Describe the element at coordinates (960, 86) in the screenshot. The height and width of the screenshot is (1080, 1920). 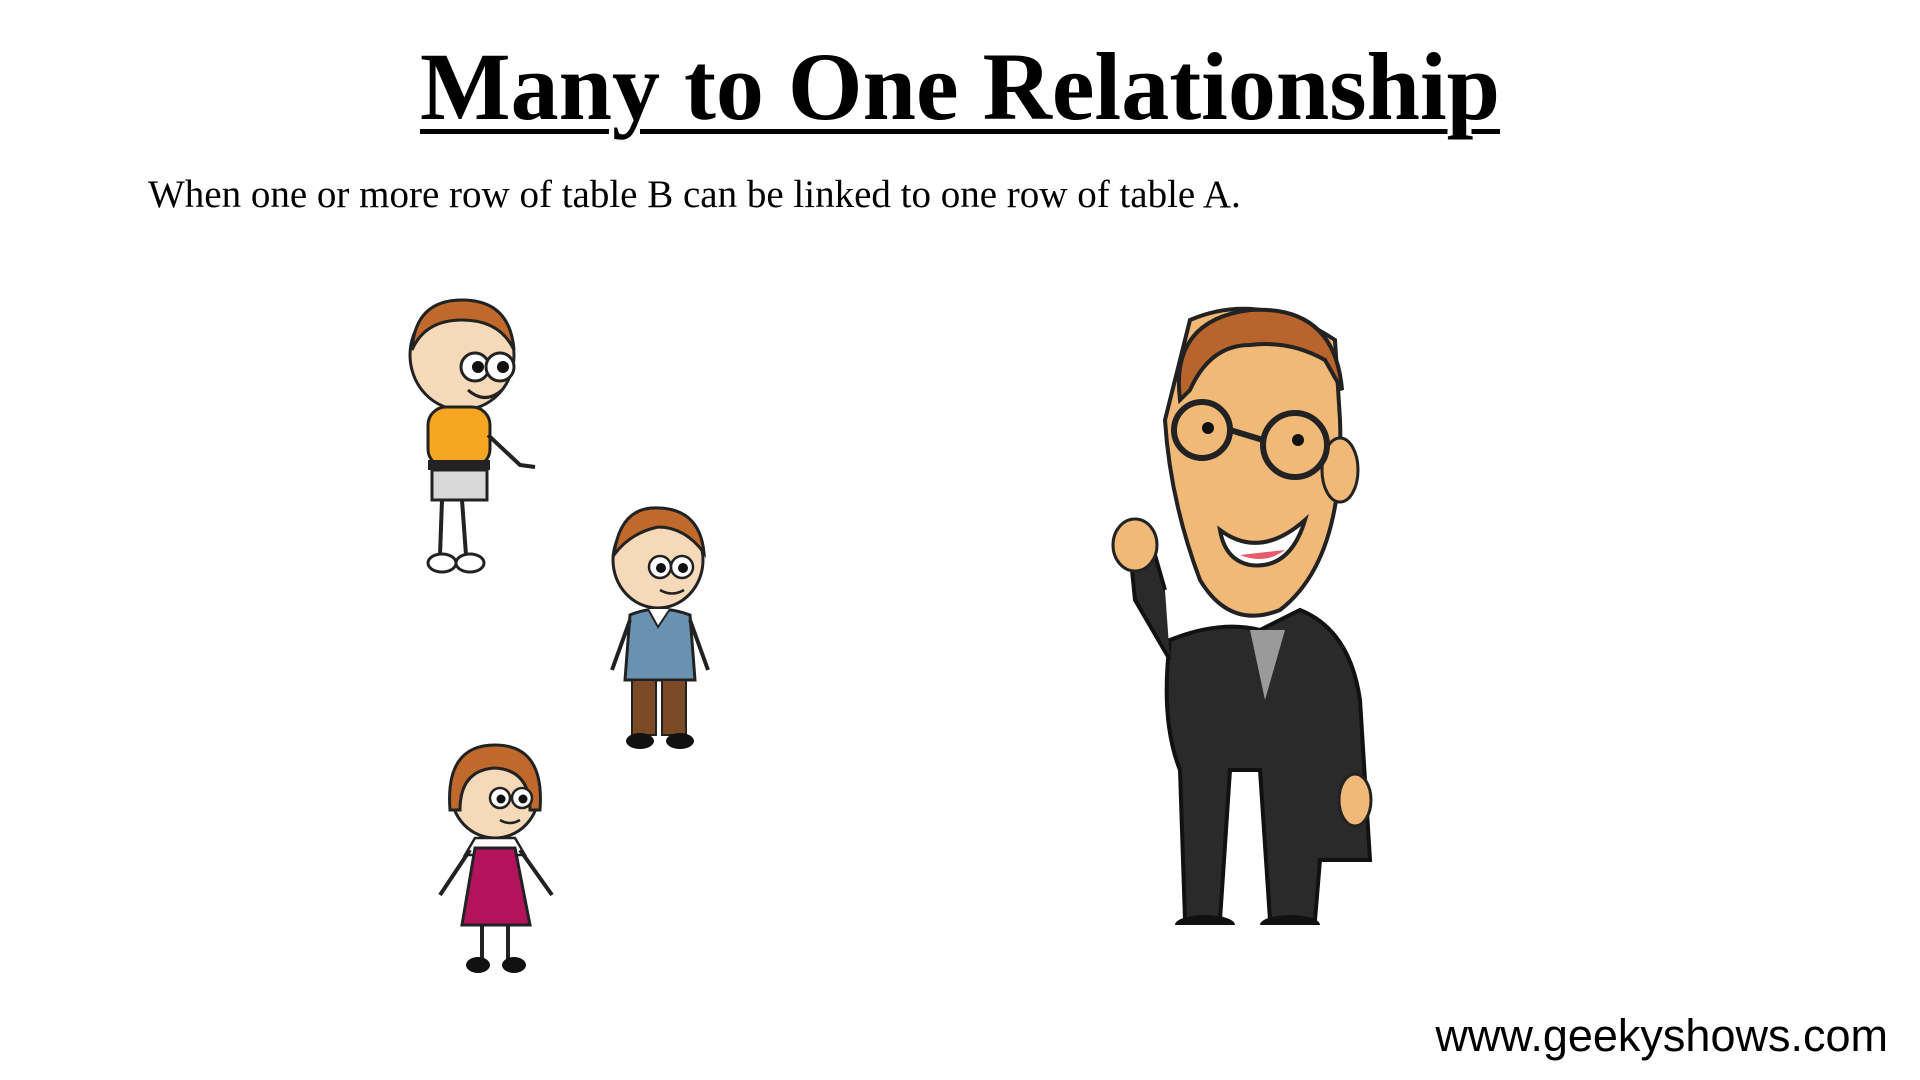
I see `slide-title: Many to One Relationship` at that location.